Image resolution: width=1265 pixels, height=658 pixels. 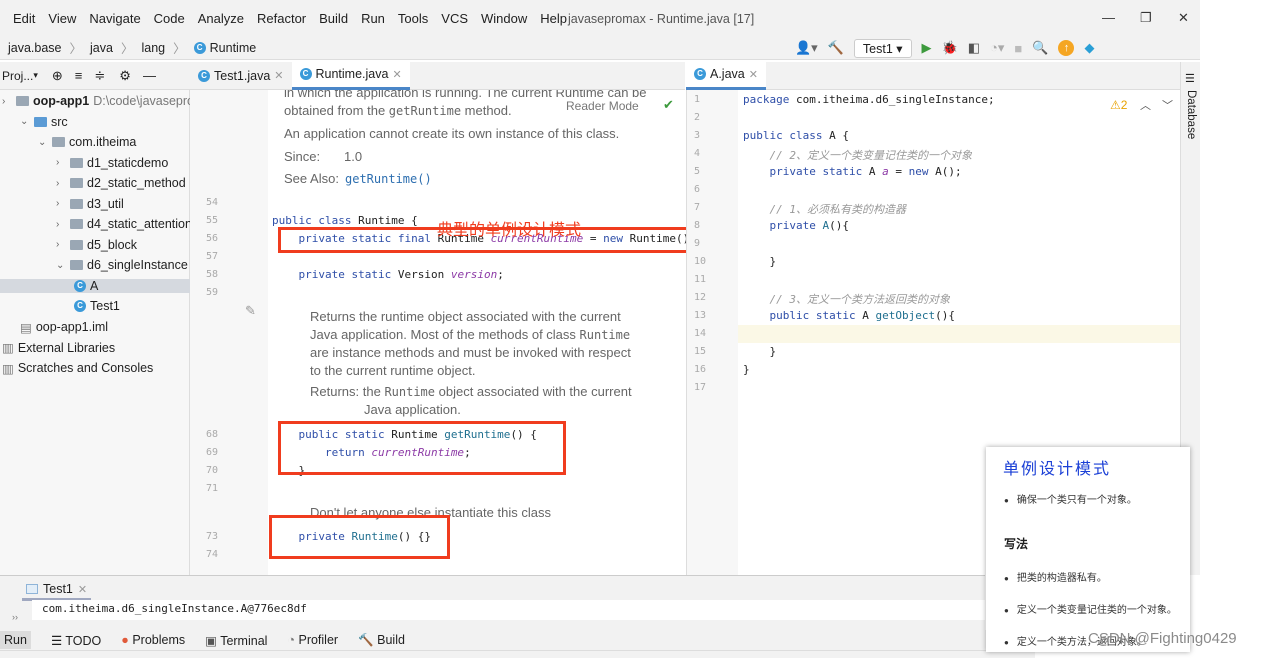 I want to click on tree-item: ▥ External Libraries, so click(x=58, y=348).